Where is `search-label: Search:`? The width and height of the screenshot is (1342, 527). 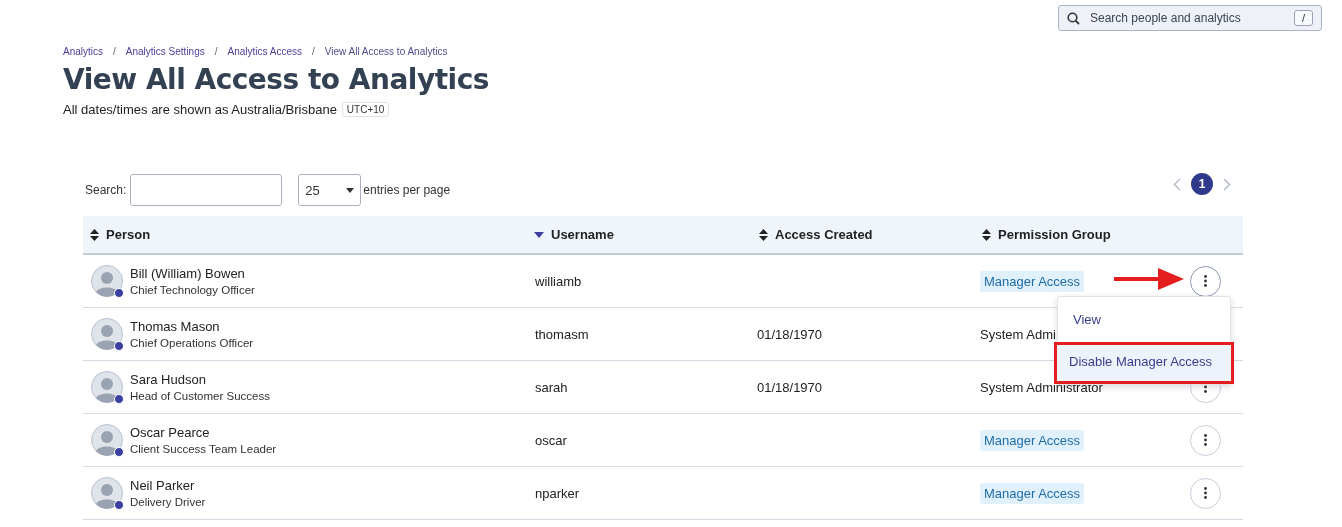
search-label: Search: is located at coordinates (106, 190).